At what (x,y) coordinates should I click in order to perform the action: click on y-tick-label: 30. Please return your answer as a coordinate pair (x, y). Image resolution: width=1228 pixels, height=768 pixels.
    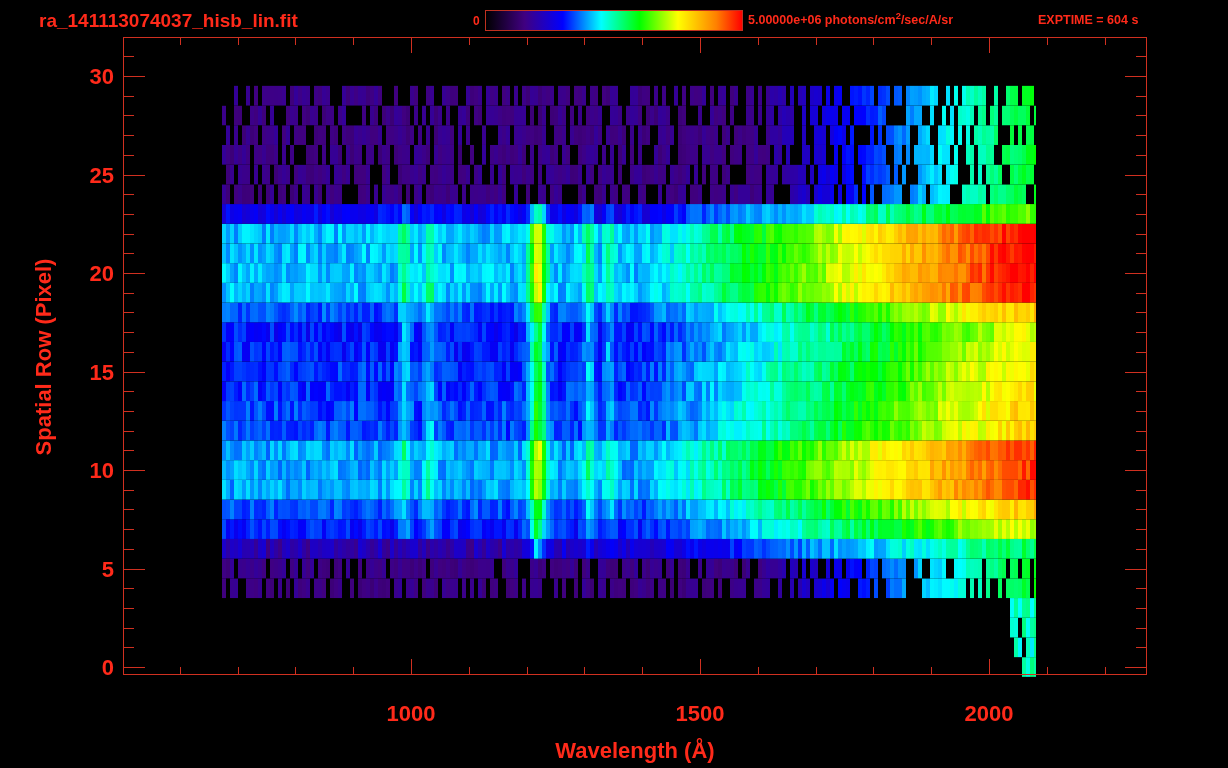
    Looking at the image, I should click on (101, 76).